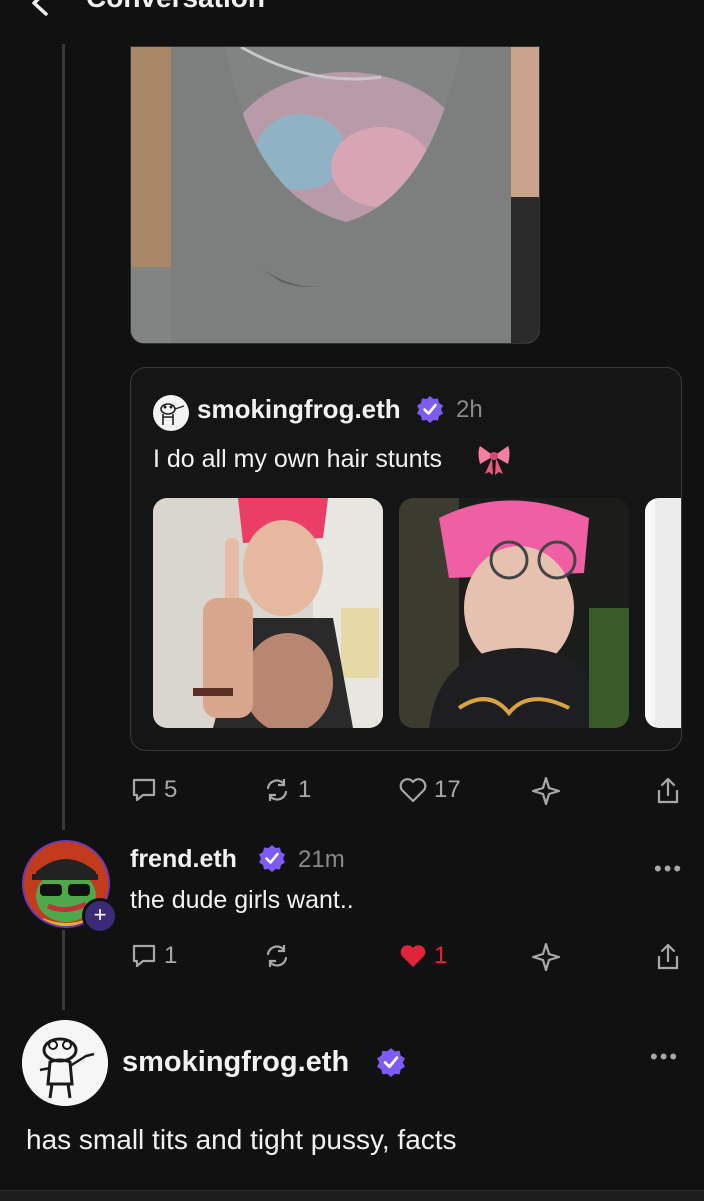 Image resolution: width=704 pixels, height=1201 pixels. I want to click on reply-button: 5, so click(153, 790).